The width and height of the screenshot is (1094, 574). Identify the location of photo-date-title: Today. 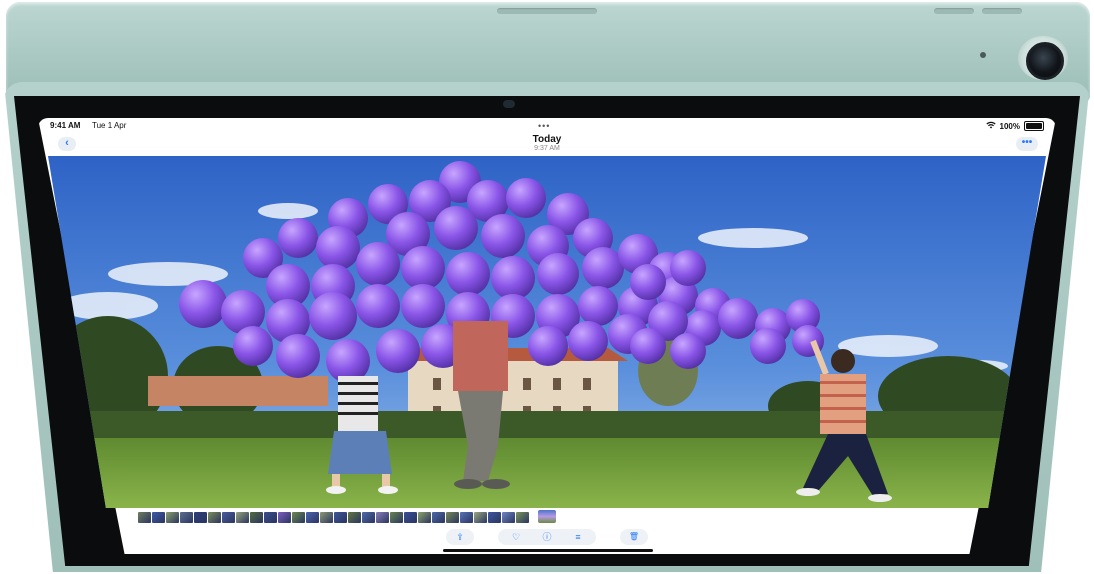
(547, 139).